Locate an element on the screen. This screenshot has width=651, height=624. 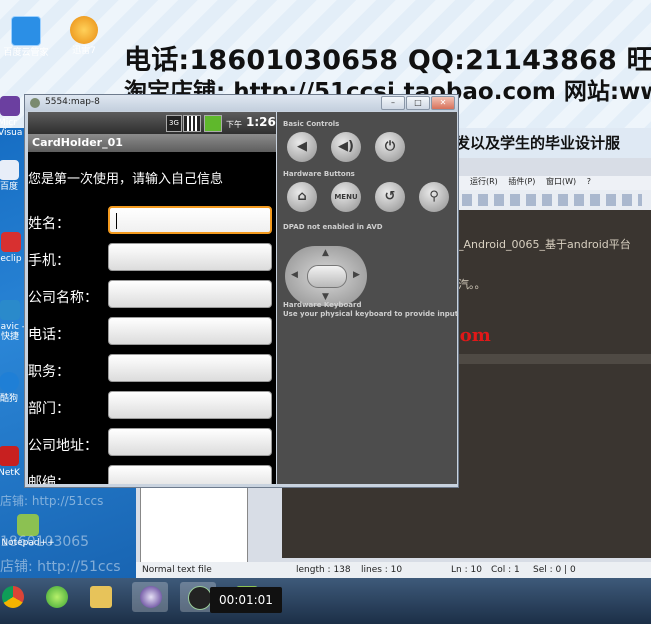
browser-icon is located at coordinates (57, 597).